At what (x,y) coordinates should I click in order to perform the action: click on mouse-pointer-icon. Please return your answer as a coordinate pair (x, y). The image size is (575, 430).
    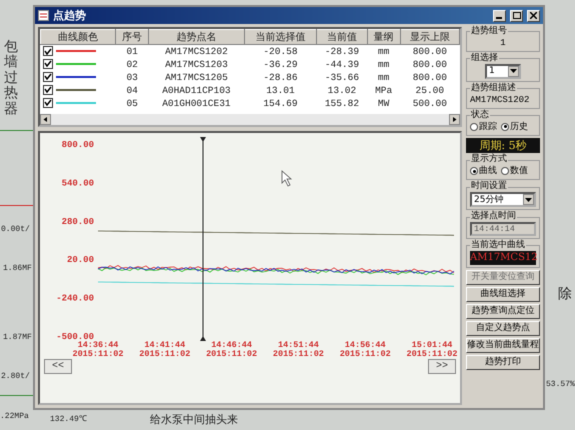
    Looking at the image, I should click on (287, 178).